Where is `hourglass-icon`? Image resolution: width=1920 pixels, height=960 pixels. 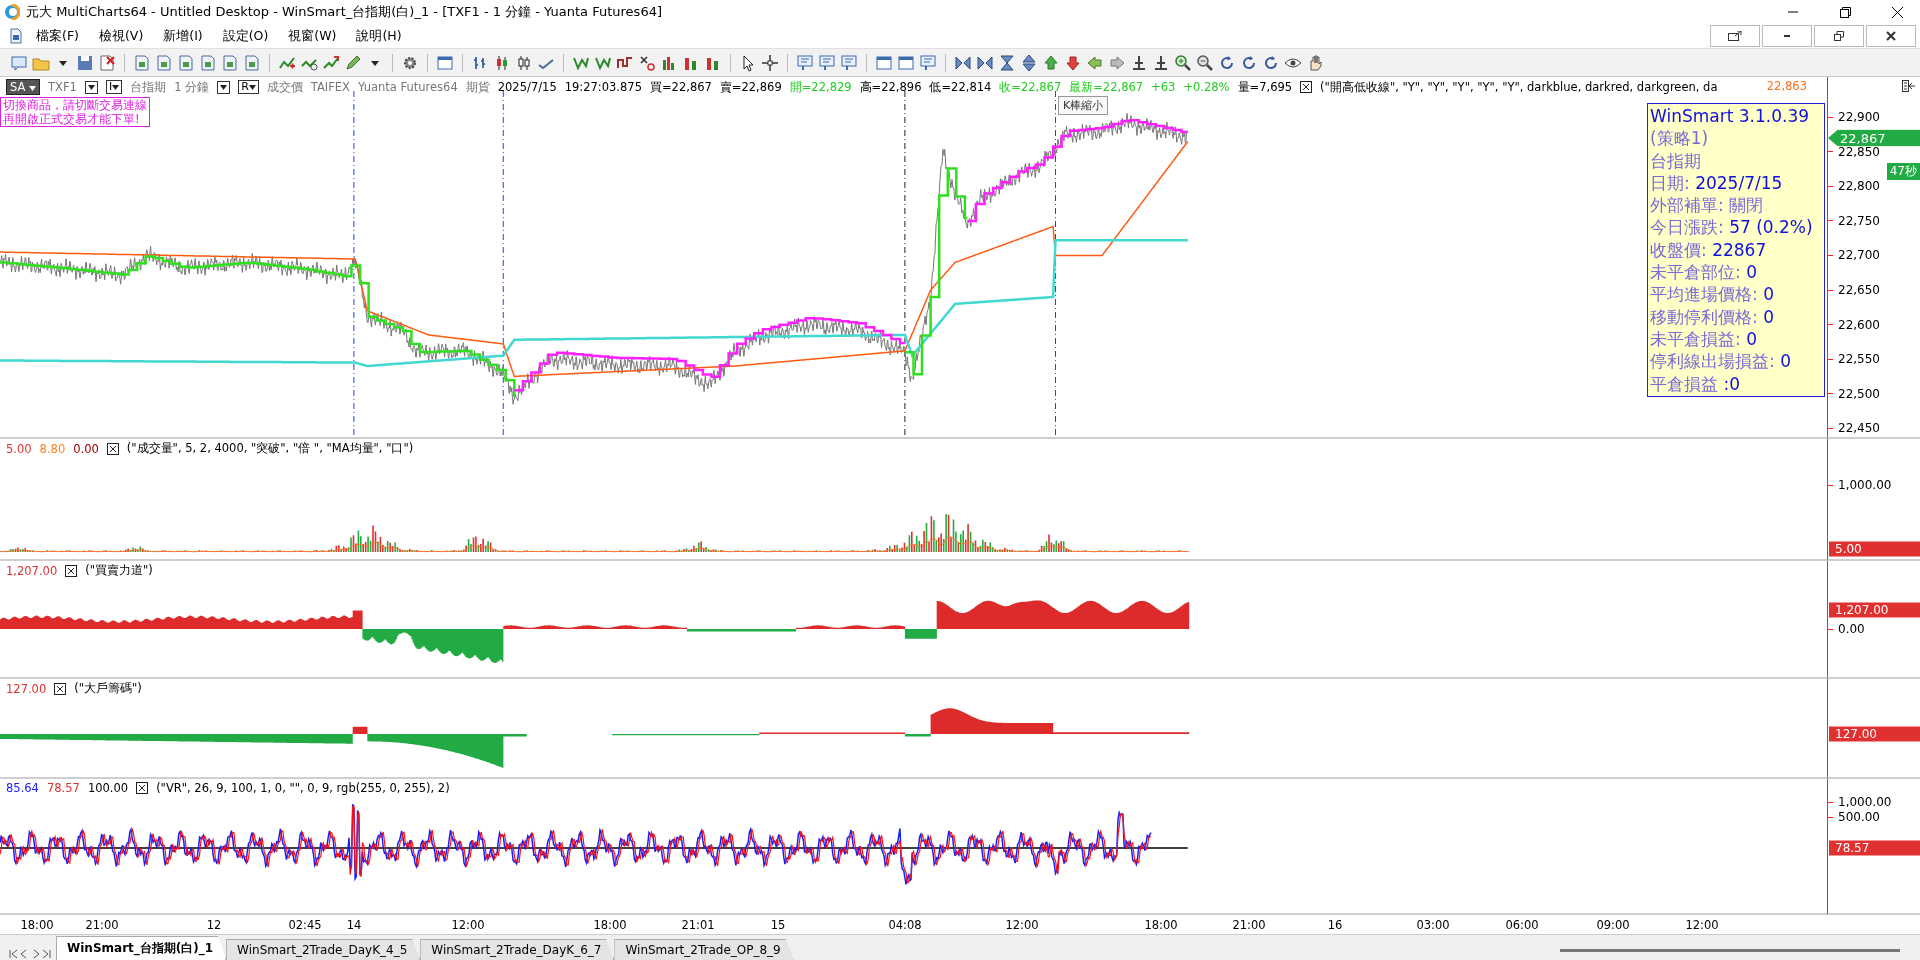
hourglass-icon is located at coordinates (1007, 62).